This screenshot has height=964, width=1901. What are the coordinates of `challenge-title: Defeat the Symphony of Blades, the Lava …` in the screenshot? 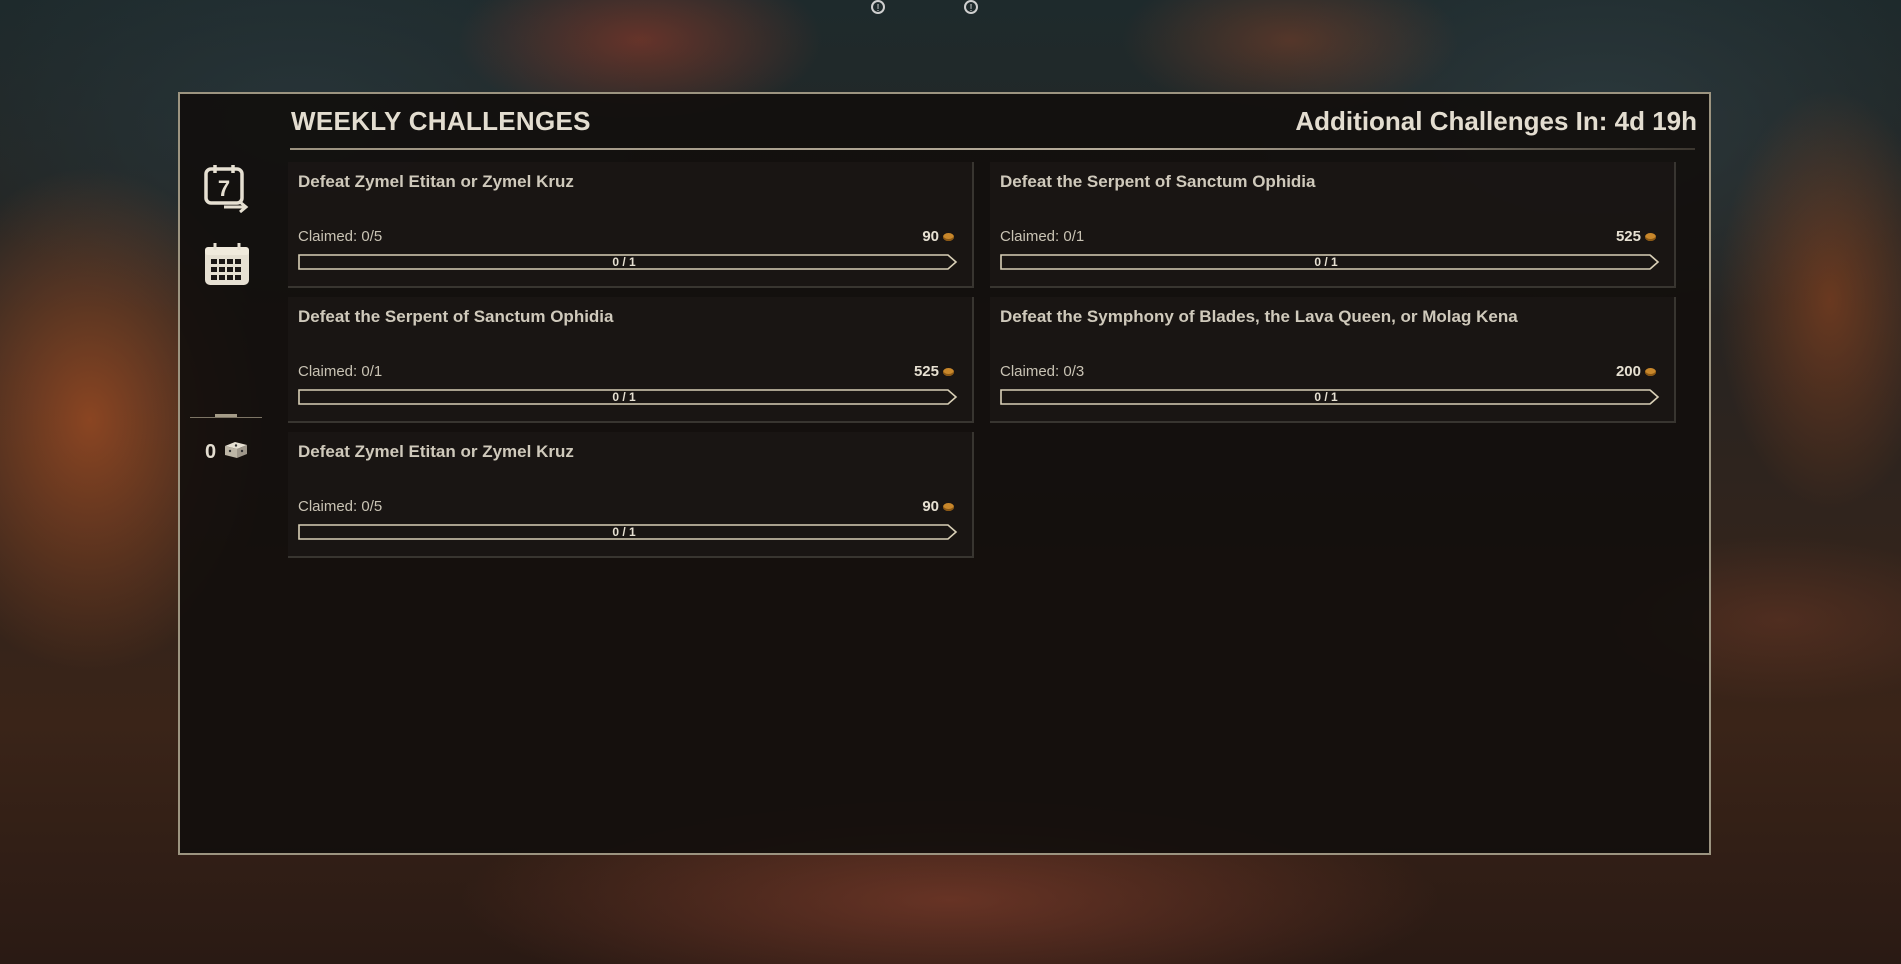 It's located at (1259, 316).